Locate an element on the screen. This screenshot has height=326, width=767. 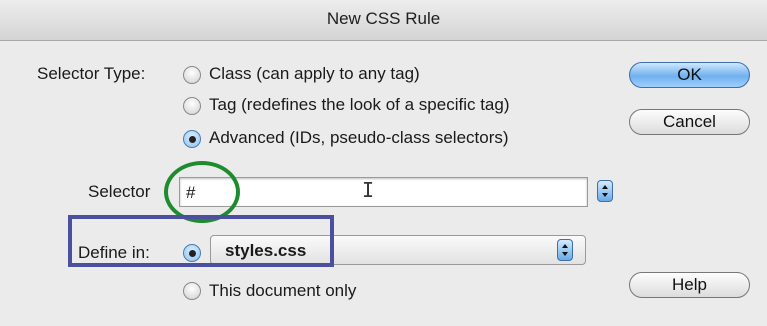
chevron-updown-icon is located at coordinates (565, 250).